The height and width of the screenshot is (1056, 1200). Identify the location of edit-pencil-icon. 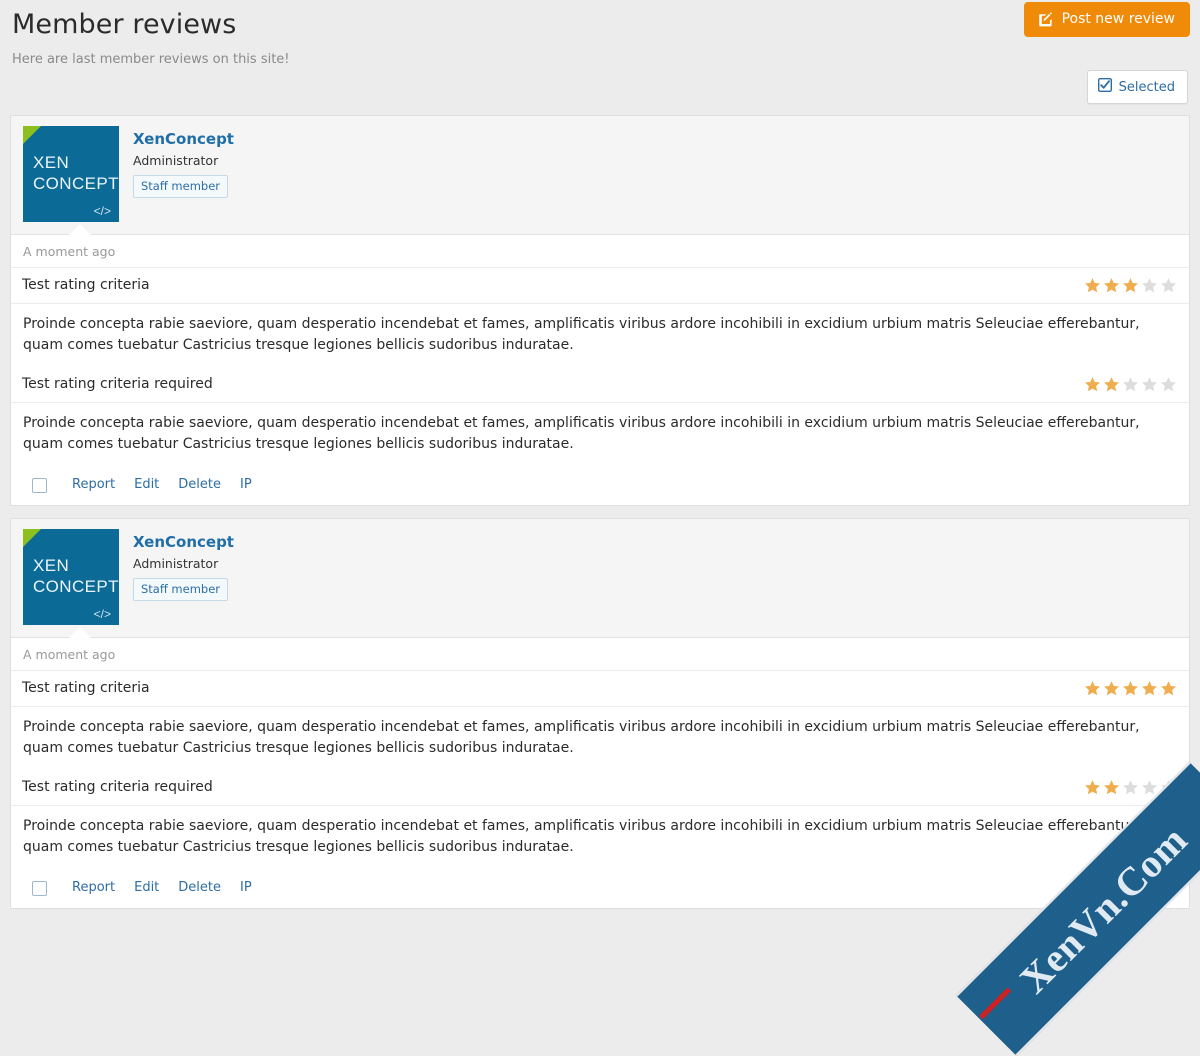
(1046, 19).